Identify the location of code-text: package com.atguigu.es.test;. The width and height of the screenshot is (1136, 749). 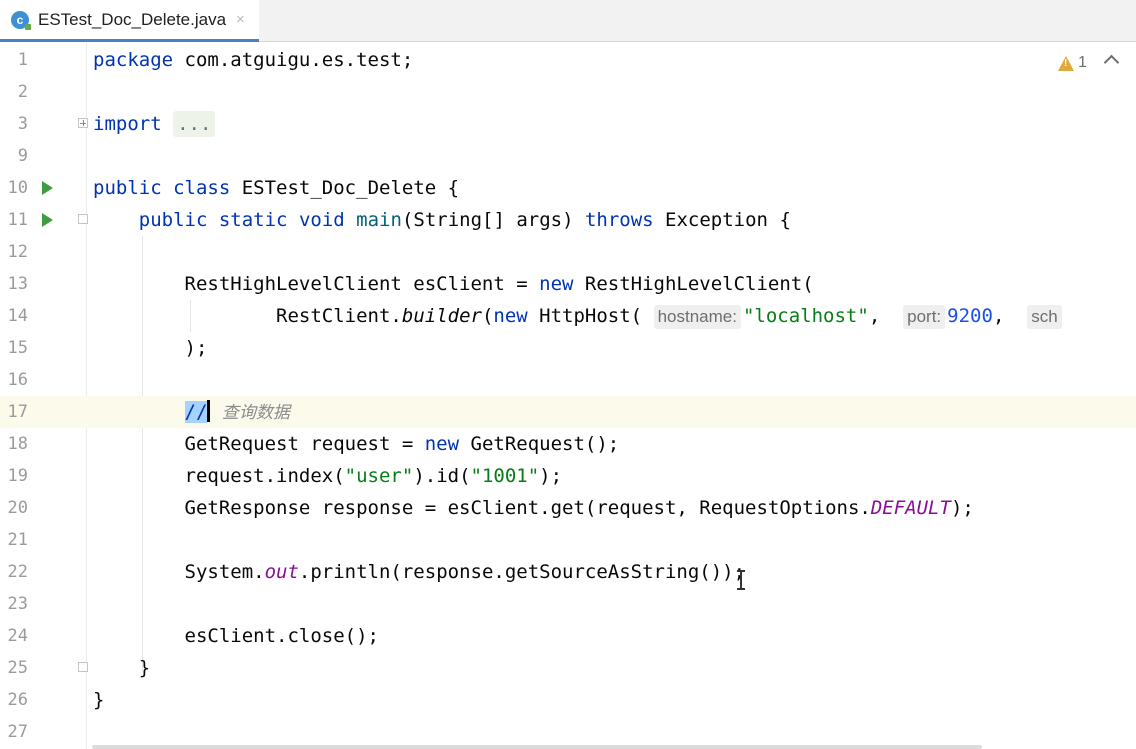
(253, 60).